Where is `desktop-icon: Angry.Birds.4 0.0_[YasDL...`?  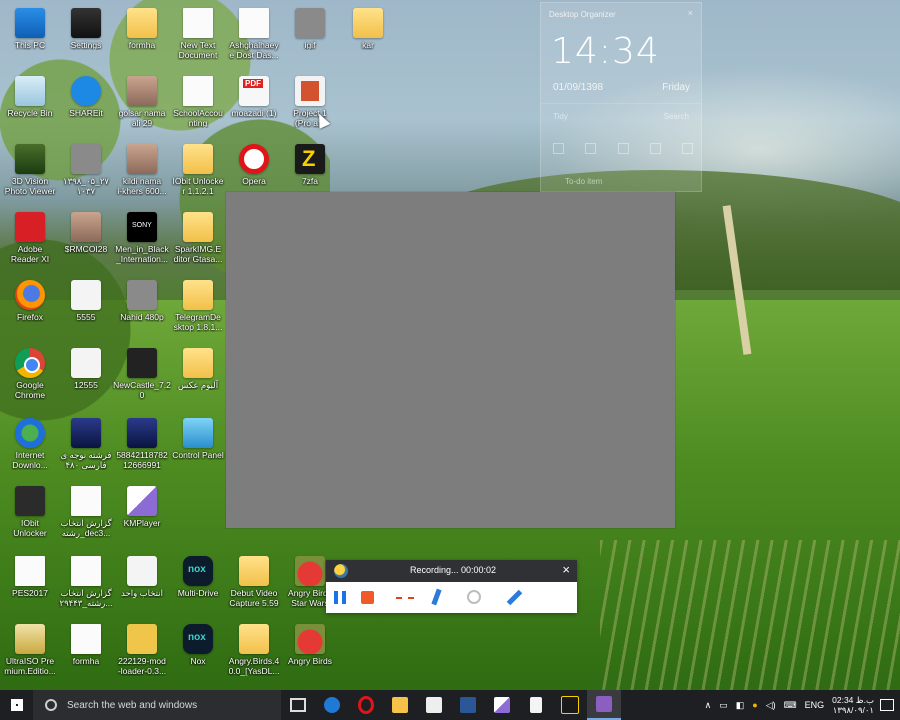
desktop-icon: Angry.Birds.4 0.0_[YasDL... is located at coordinates (254, 655).